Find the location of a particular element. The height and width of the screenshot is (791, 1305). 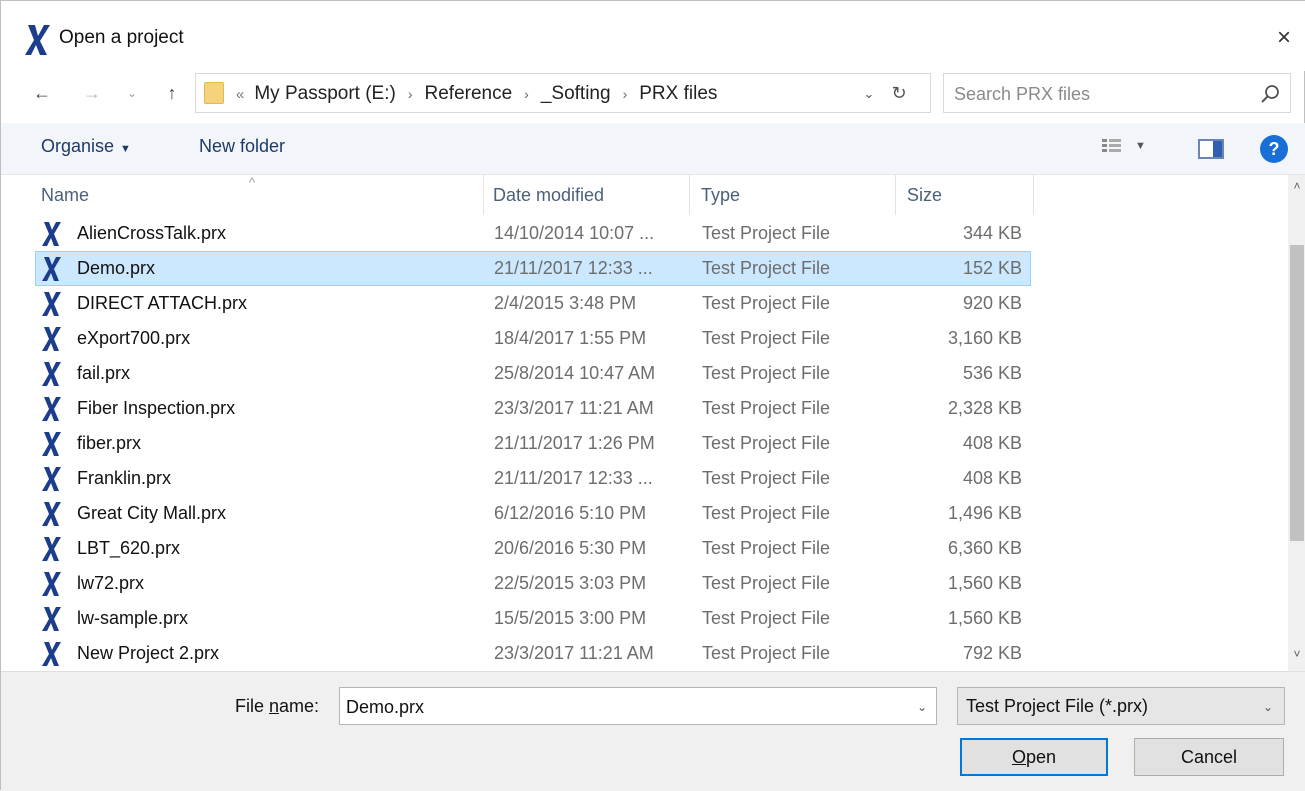

file-name-cell: DIRECT ATTACH.prx is located at coordinates (162, 303).